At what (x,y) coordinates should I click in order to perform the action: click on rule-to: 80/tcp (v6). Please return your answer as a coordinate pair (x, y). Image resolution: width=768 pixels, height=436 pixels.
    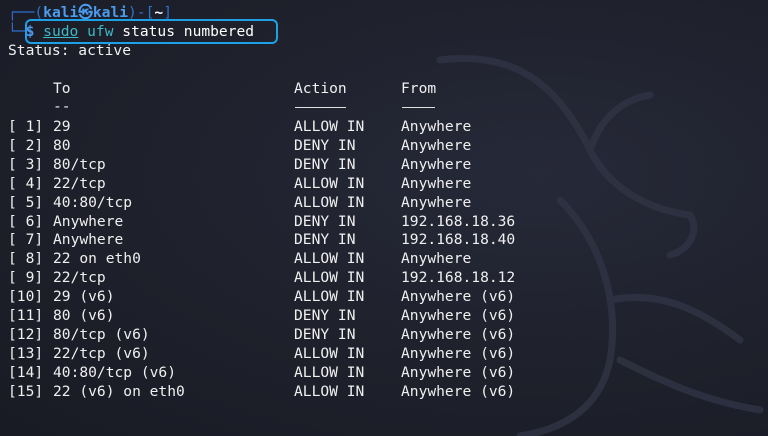
    Looking at the image, I should click on (101, 334).